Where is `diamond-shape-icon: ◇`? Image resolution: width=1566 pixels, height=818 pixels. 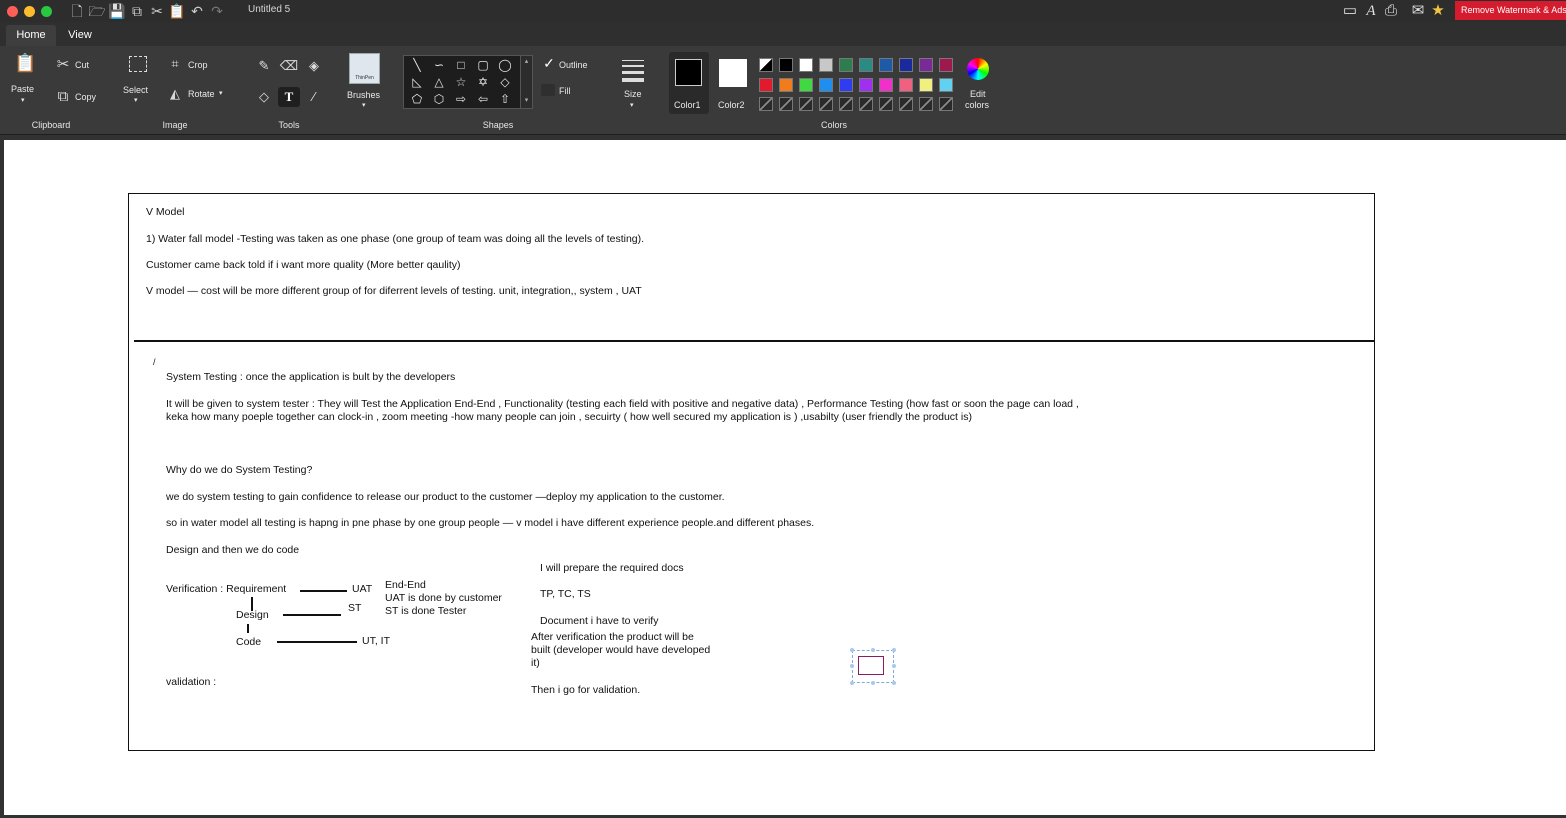 diamond-shape-icon: ◇ is located at coordinates (505, 82).